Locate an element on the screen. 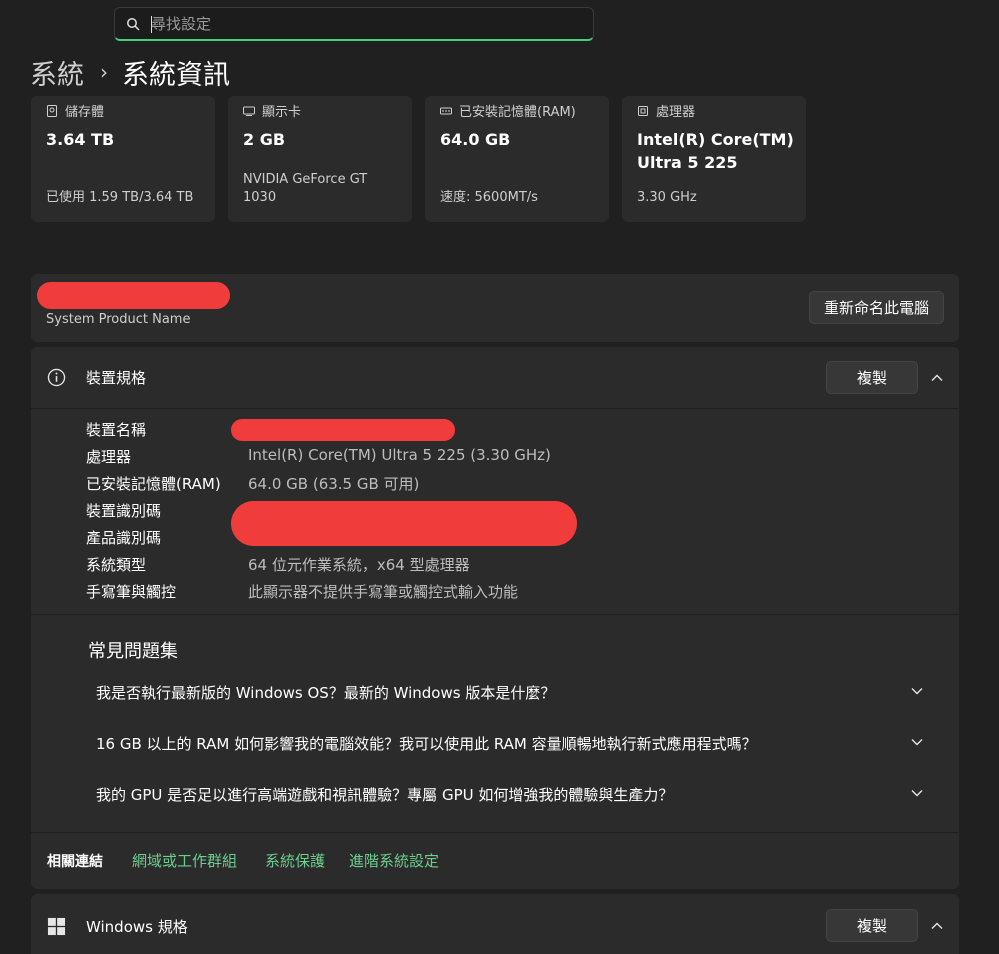 The image size is (999, 954). windows-spec-section: Windows 規格 複製 is located at coordinates (495, 924).